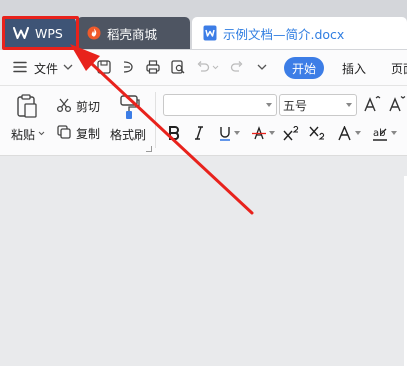 Image resolution: width=407 pixels, height=366 pixels. I want to click on tab-wps-label: WPS, so click(49, 33).